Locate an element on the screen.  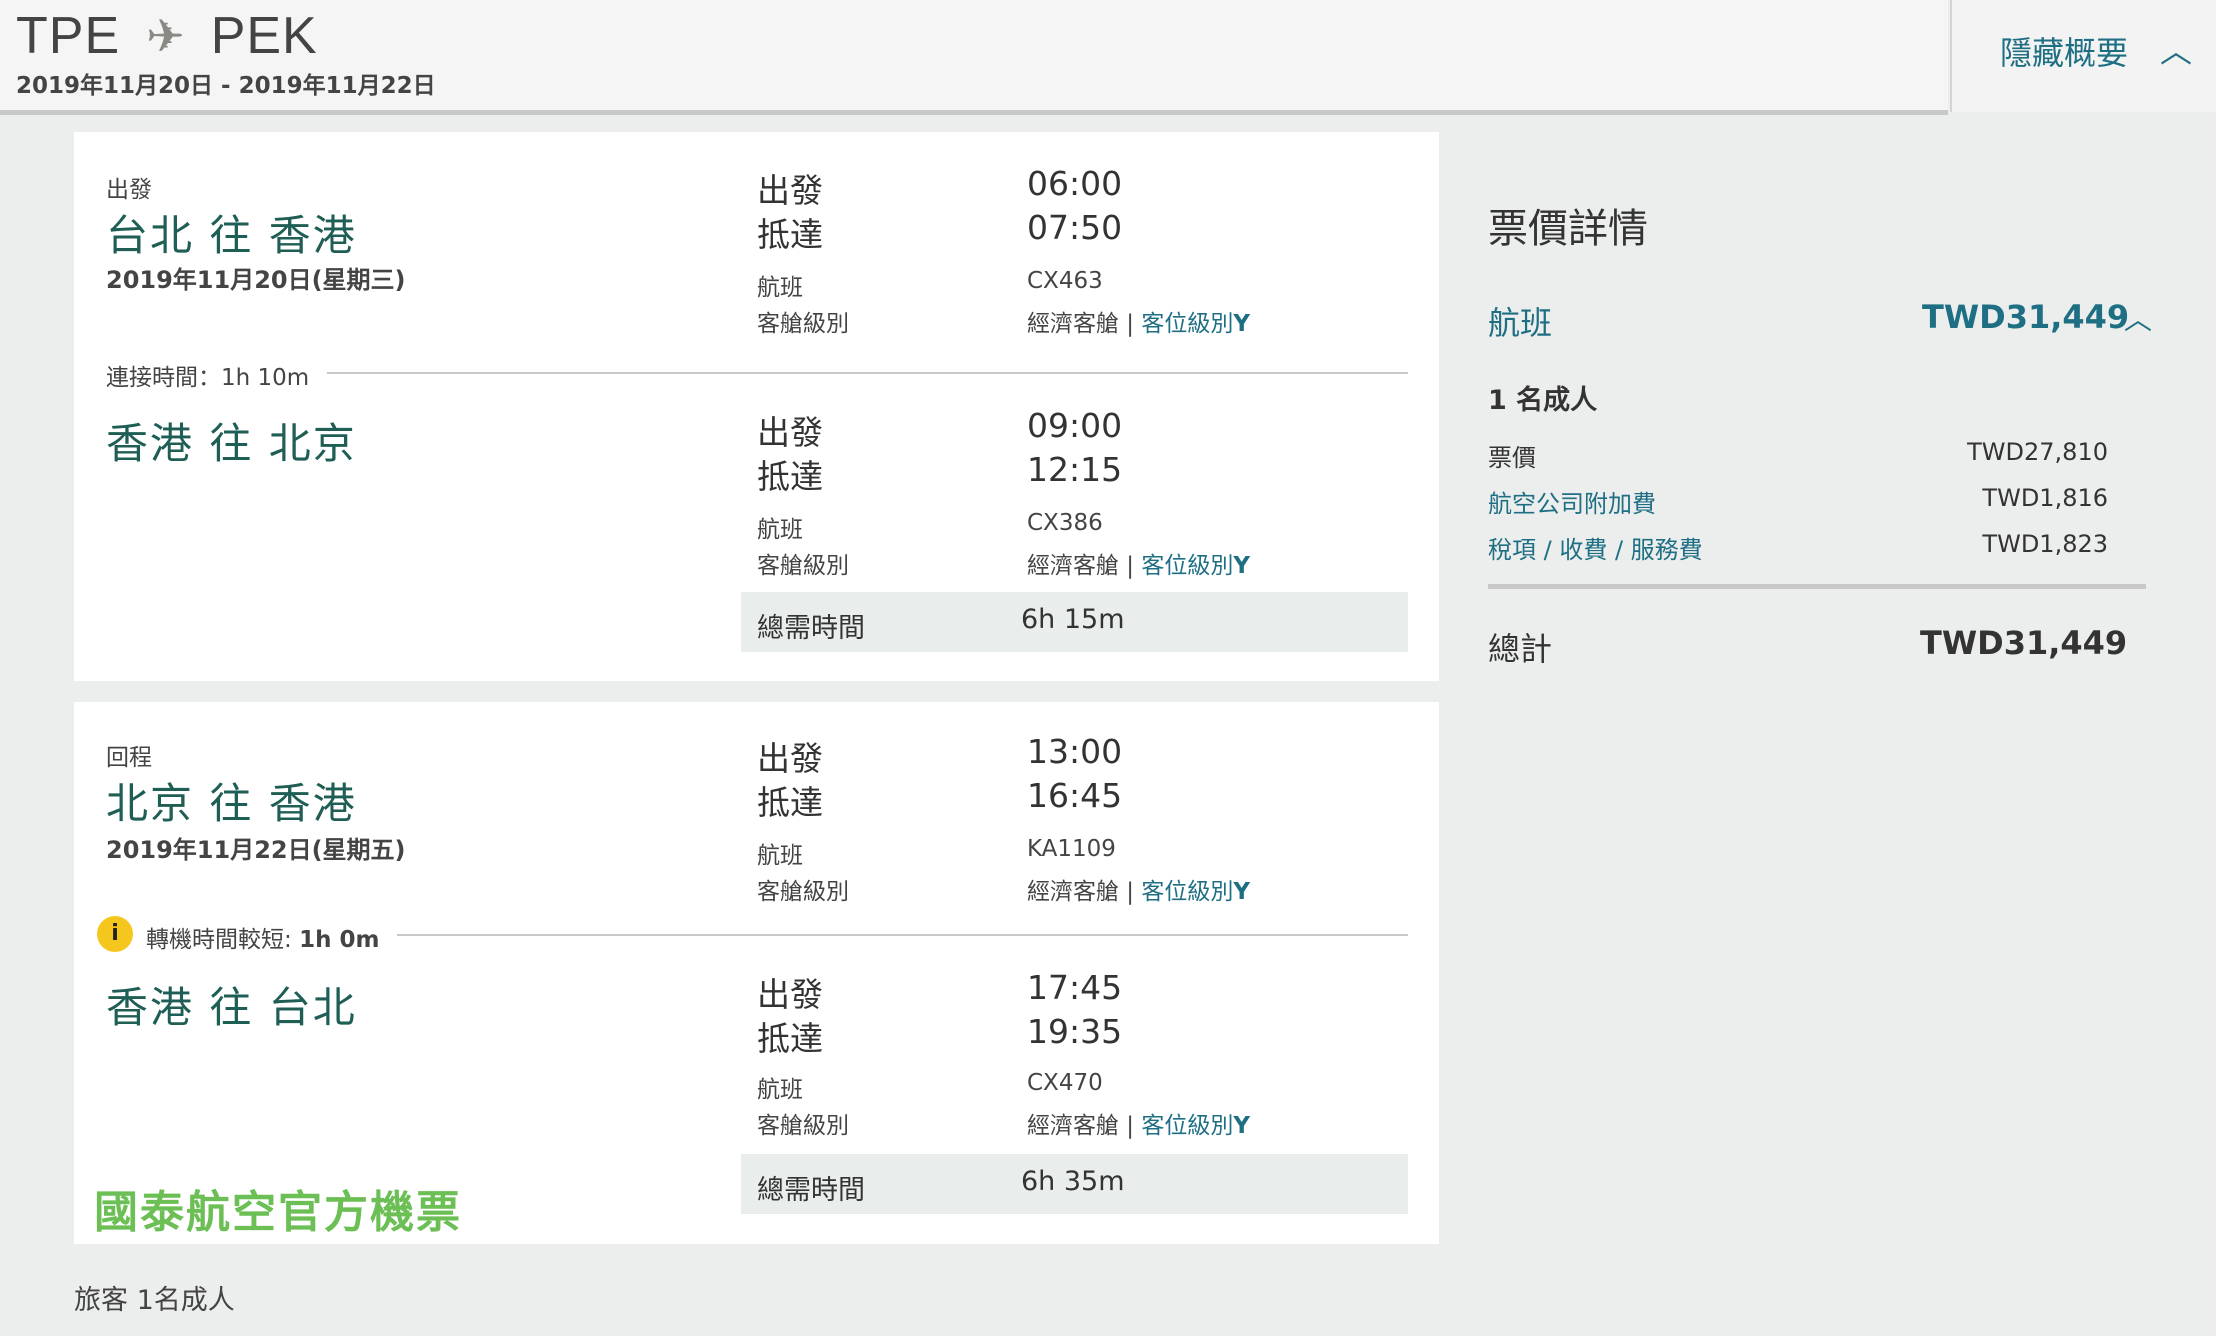
info-warning-icon: i is located at coordinates (115, 934).